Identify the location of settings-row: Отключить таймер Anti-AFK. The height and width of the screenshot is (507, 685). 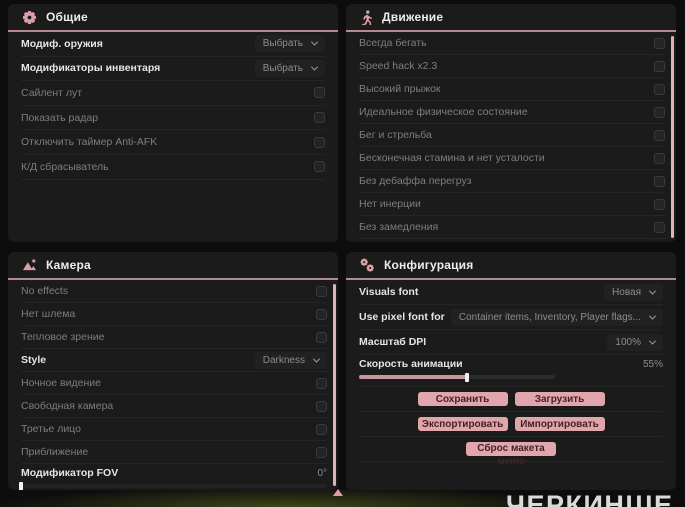
(173, 142).